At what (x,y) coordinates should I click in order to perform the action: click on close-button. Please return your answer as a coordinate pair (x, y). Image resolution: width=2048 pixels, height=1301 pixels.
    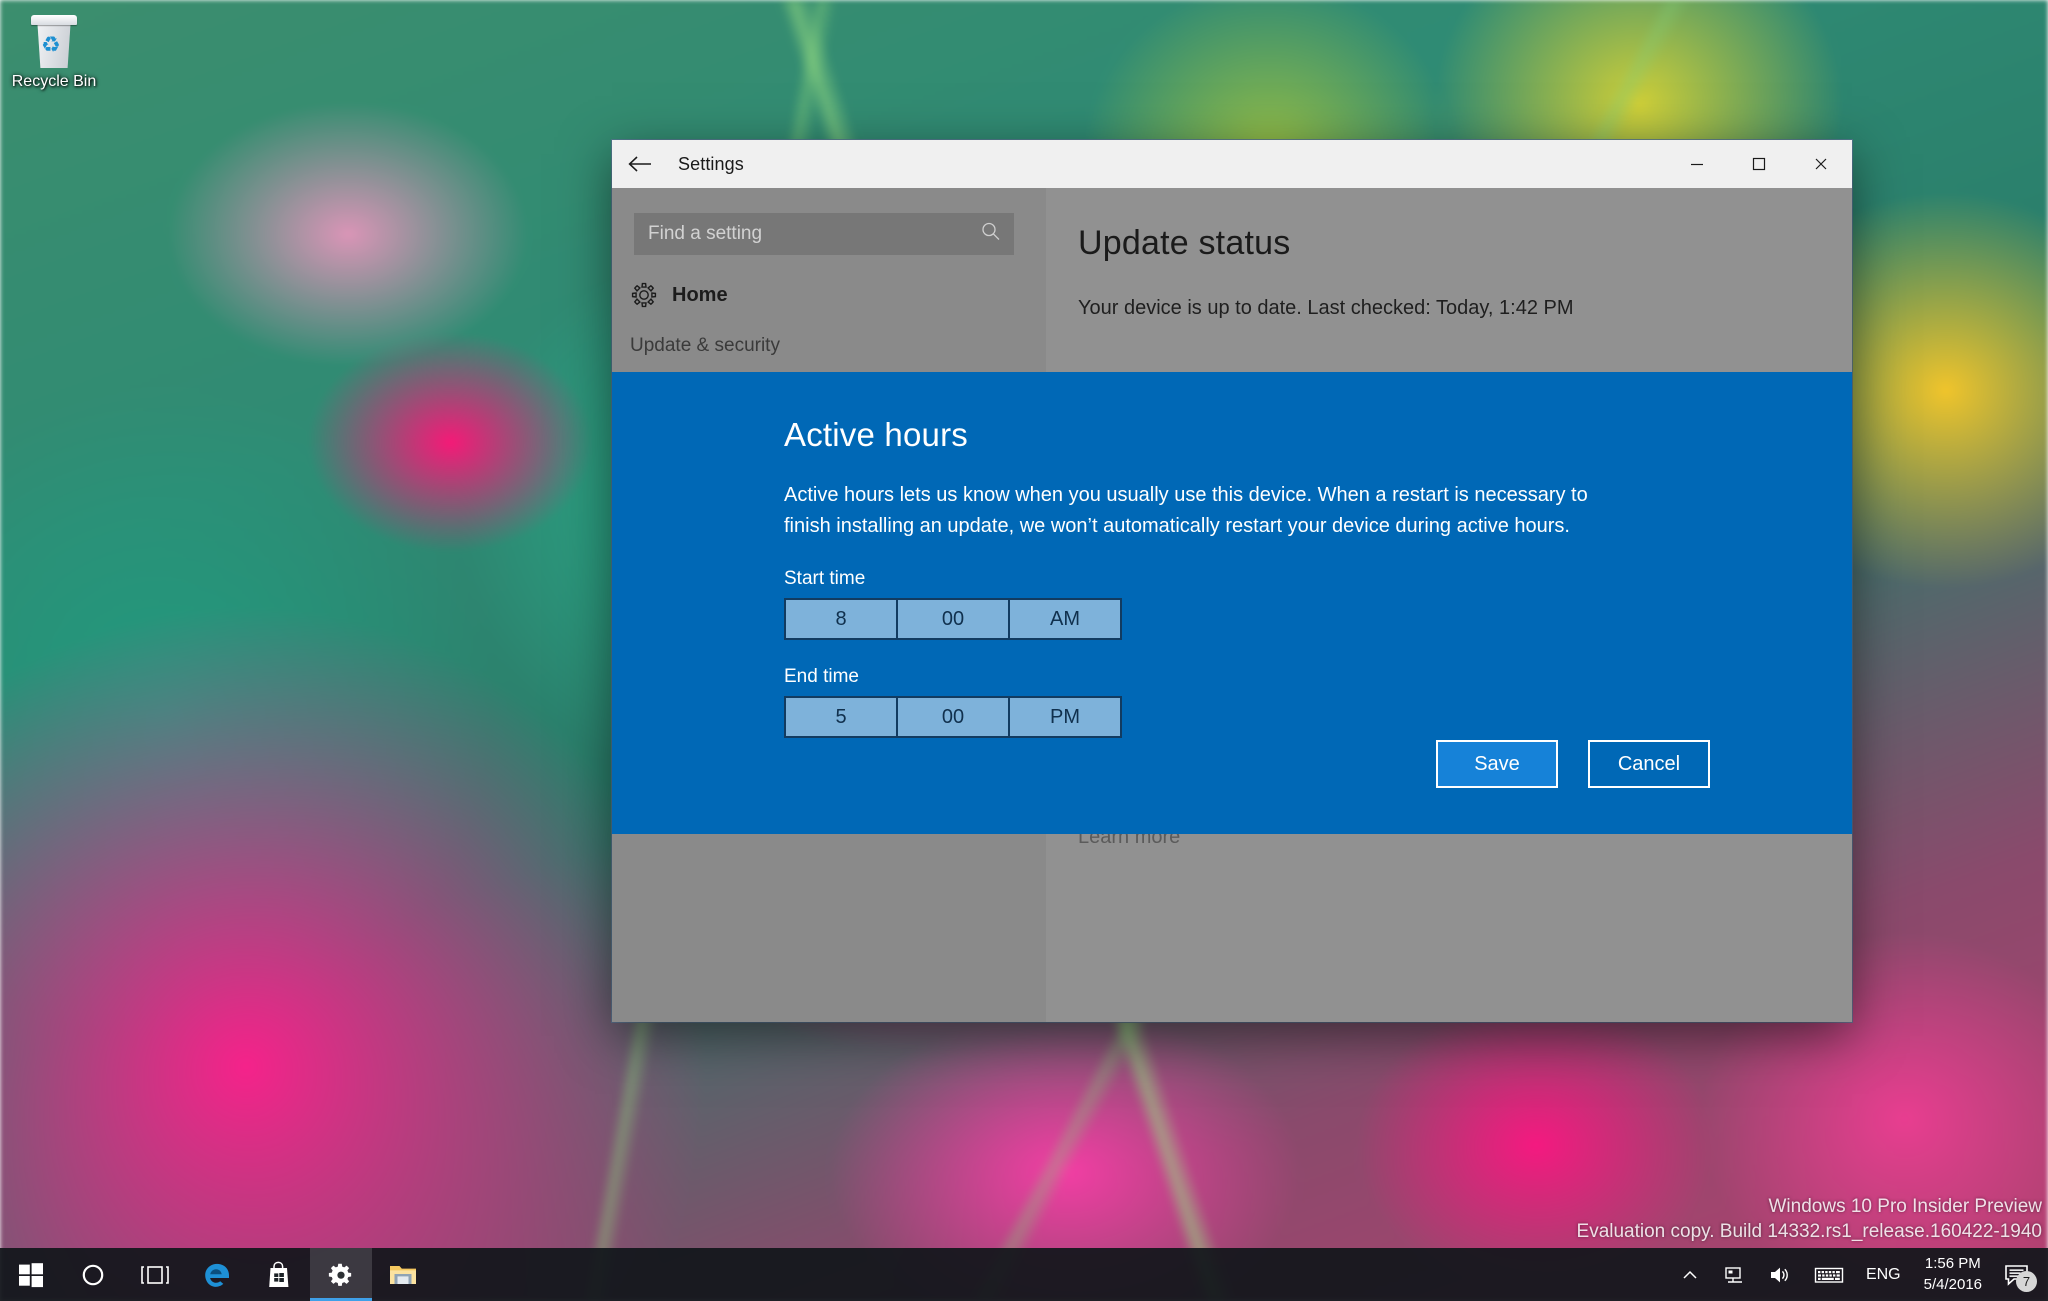
    Looking at the image, I should click on (1821, 164).